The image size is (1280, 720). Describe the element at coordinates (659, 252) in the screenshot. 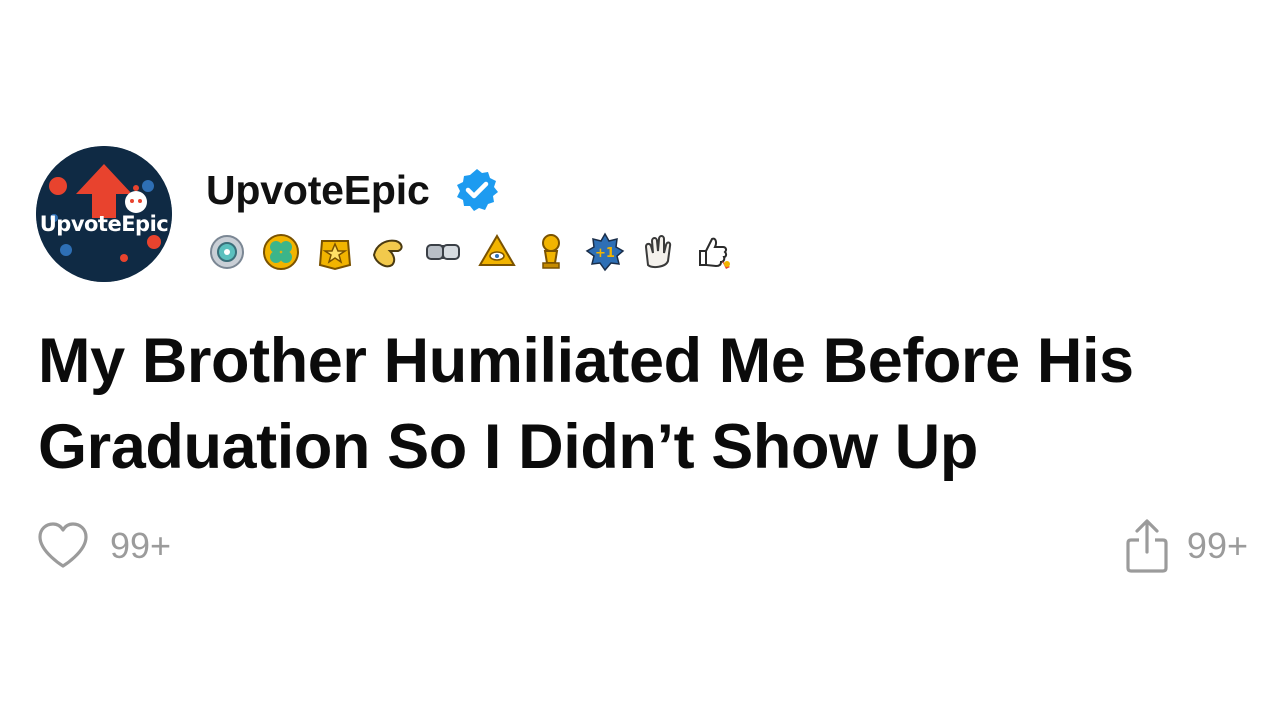

I see `clapping-hands-award-icon` at that location.